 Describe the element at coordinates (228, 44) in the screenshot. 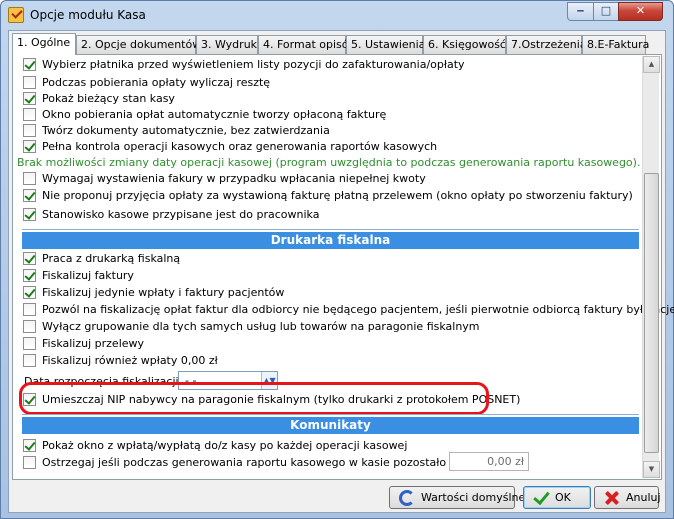

I see `tab-printouts: 3. Wydruki` at that location.